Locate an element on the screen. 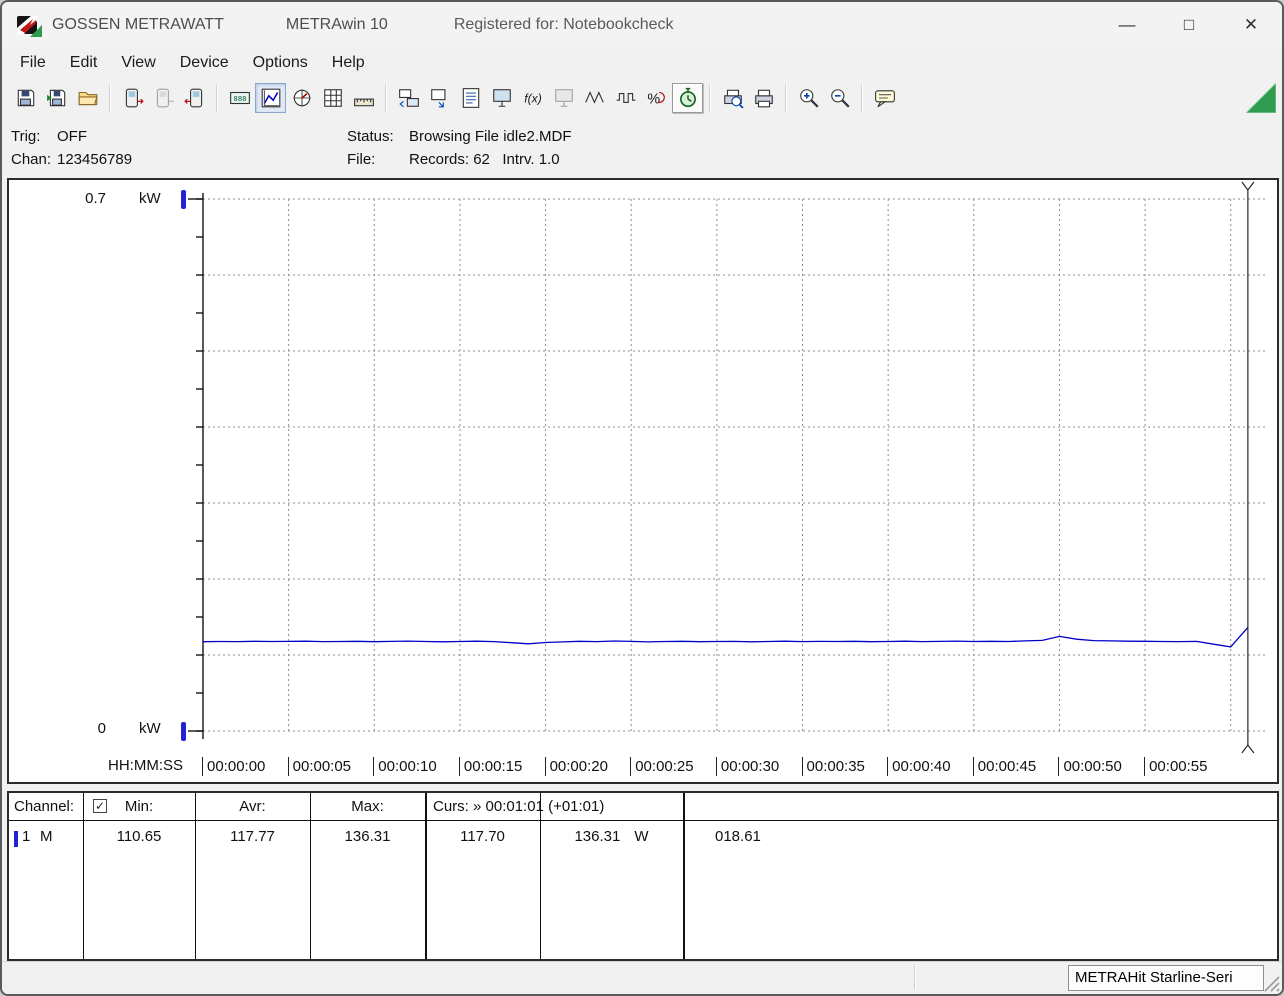 The width and height of the screenshot is (1284, 996). comment-button is located at coordinates (884, 98).